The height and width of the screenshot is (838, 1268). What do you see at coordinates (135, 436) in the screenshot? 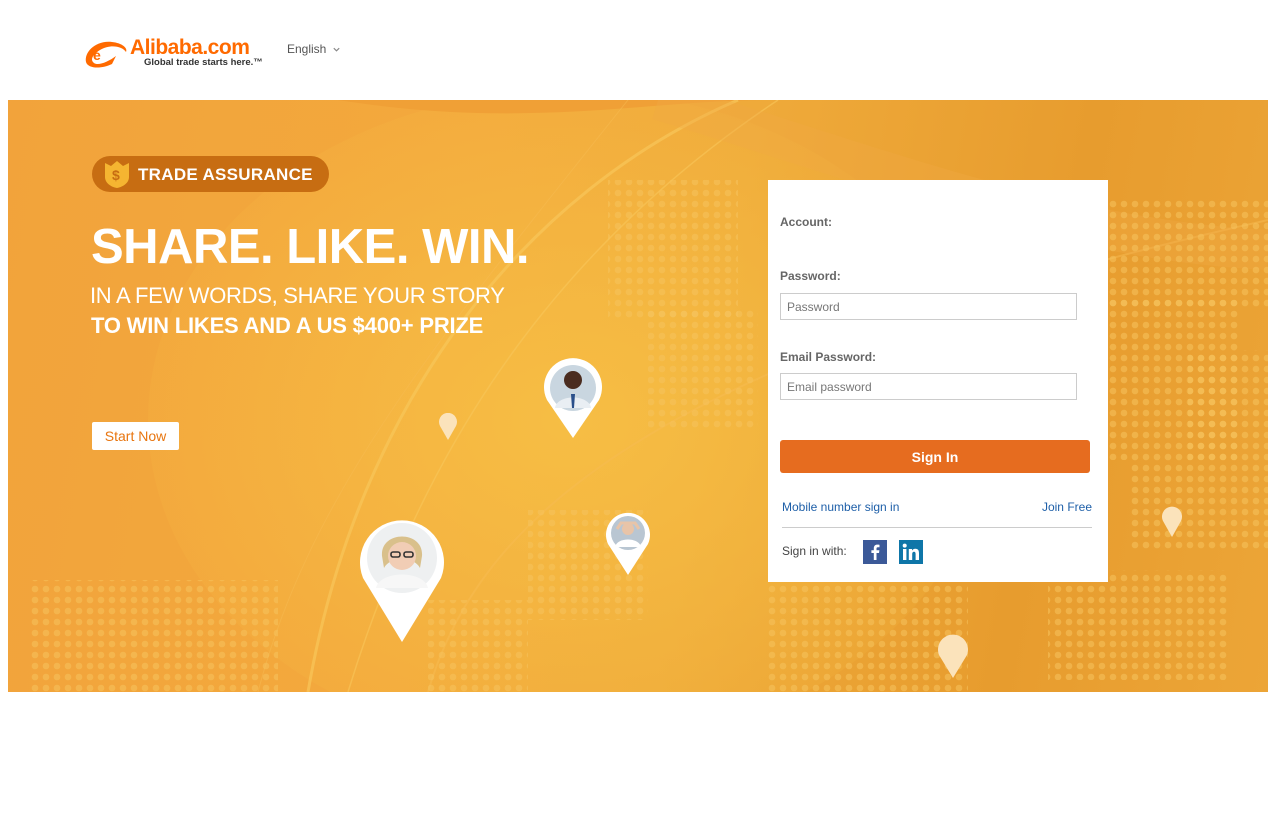
I see `start-now-button: Start Now` at bounding box center [135, 436].